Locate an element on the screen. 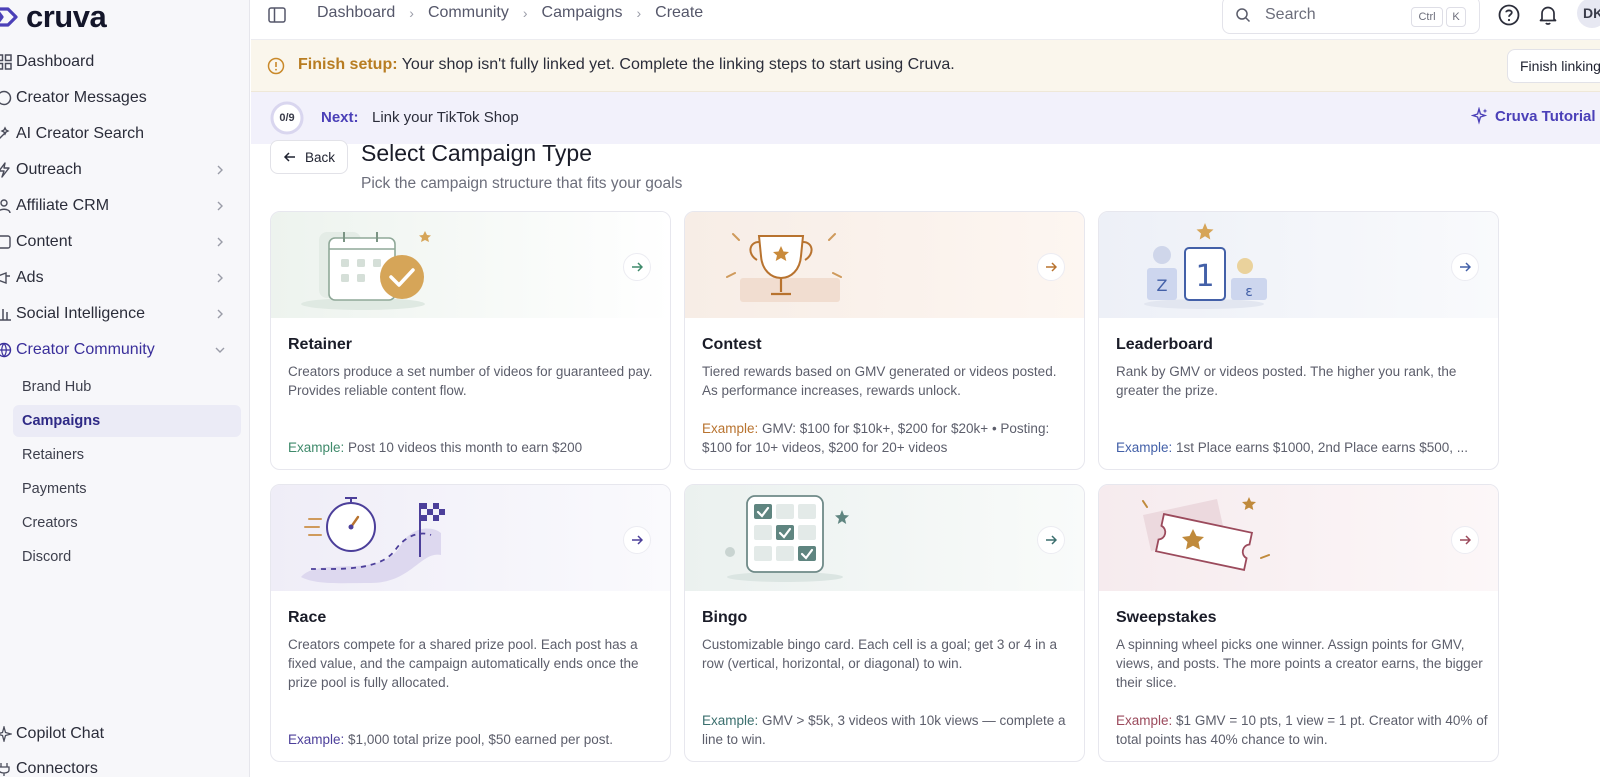 Image resolution: width=1600 pixels, height=777 pixels. cruva-tutorial-button: Cruva Tutorial is located at coordinates (1533, 116).